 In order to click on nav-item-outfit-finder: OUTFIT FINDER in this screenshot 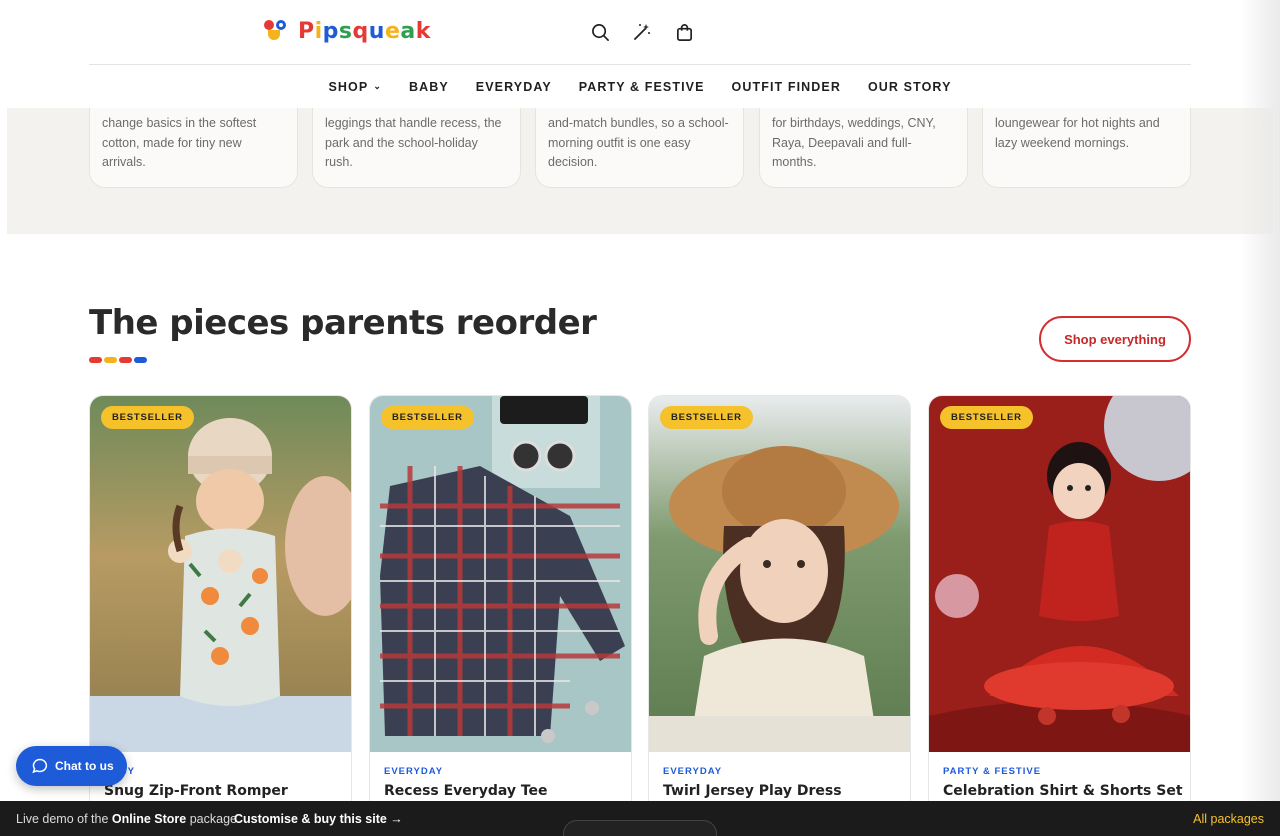, I will do `click(786, 87)`.